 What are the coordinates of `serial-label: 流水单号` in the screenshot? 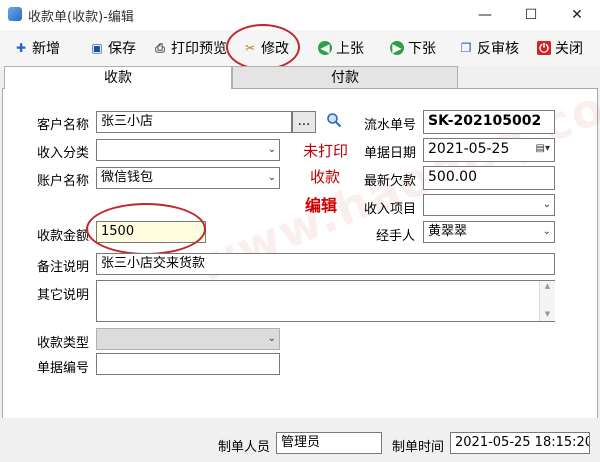 It's located at (390, 125).